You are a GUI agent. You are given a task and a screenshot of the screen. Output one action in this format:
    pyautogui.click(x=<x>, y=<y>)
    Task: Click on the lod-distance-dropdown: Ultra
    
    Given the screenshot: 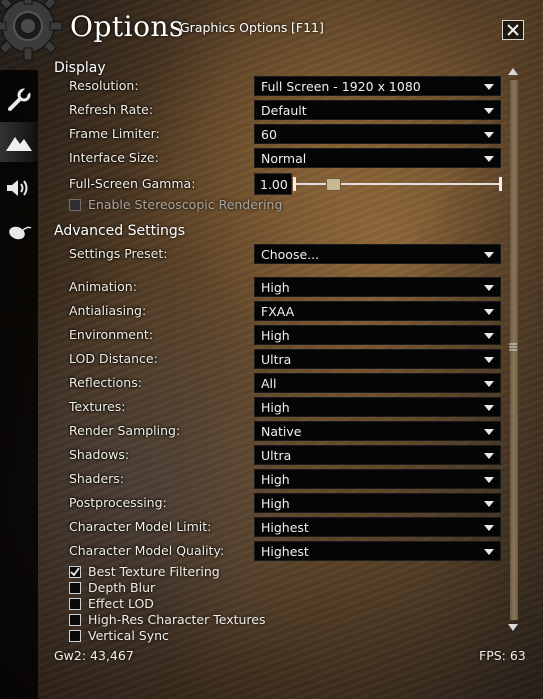 What is the action you would take?
    pyautogui.click(x=377, y=359)
    